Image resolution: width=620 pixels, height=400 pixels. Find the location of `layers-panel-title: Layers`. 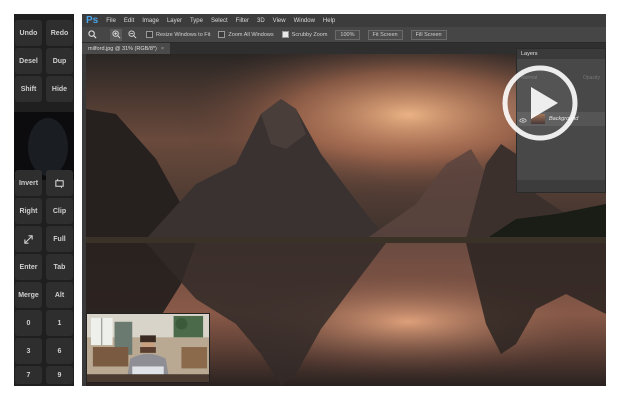

layers-panel-title: Layers is located at coordinates (529, 54).